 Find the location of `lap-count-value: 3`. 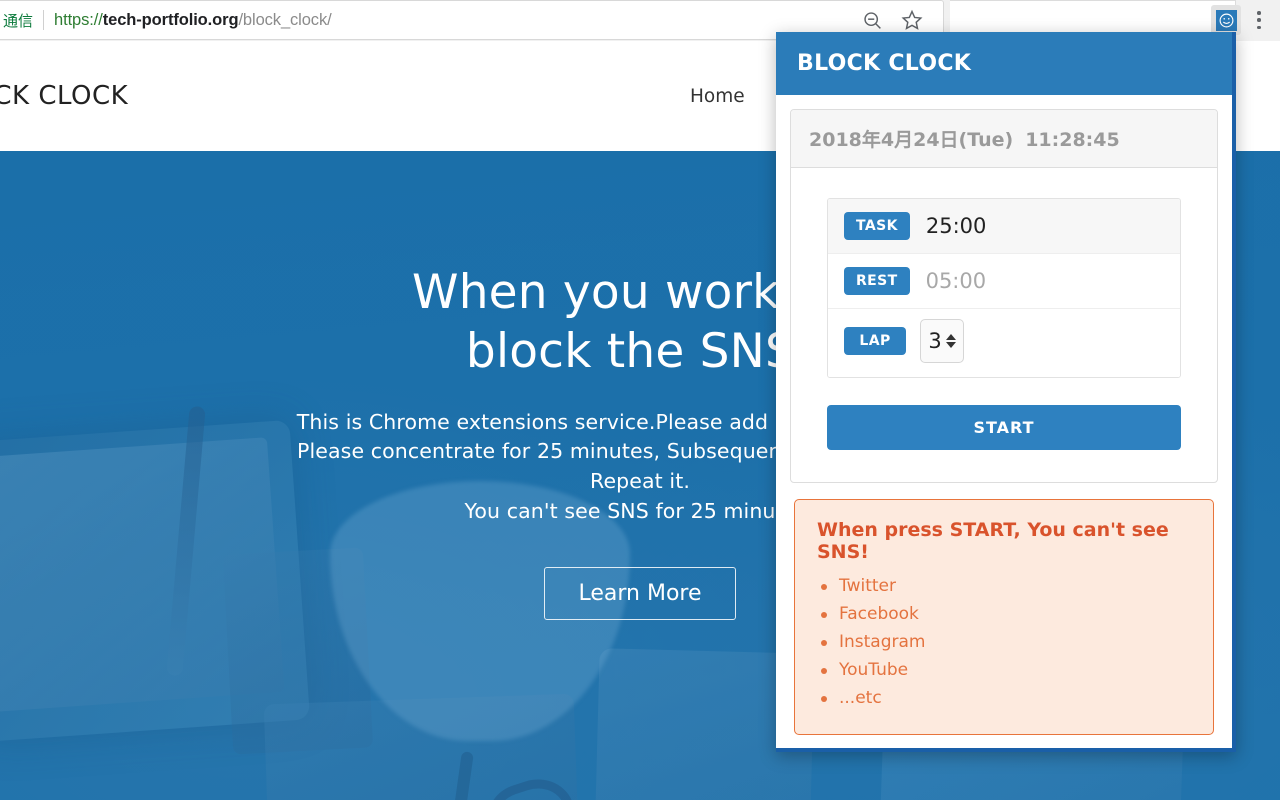

lap-count-value: 3 is located at coordinates (935, 341).